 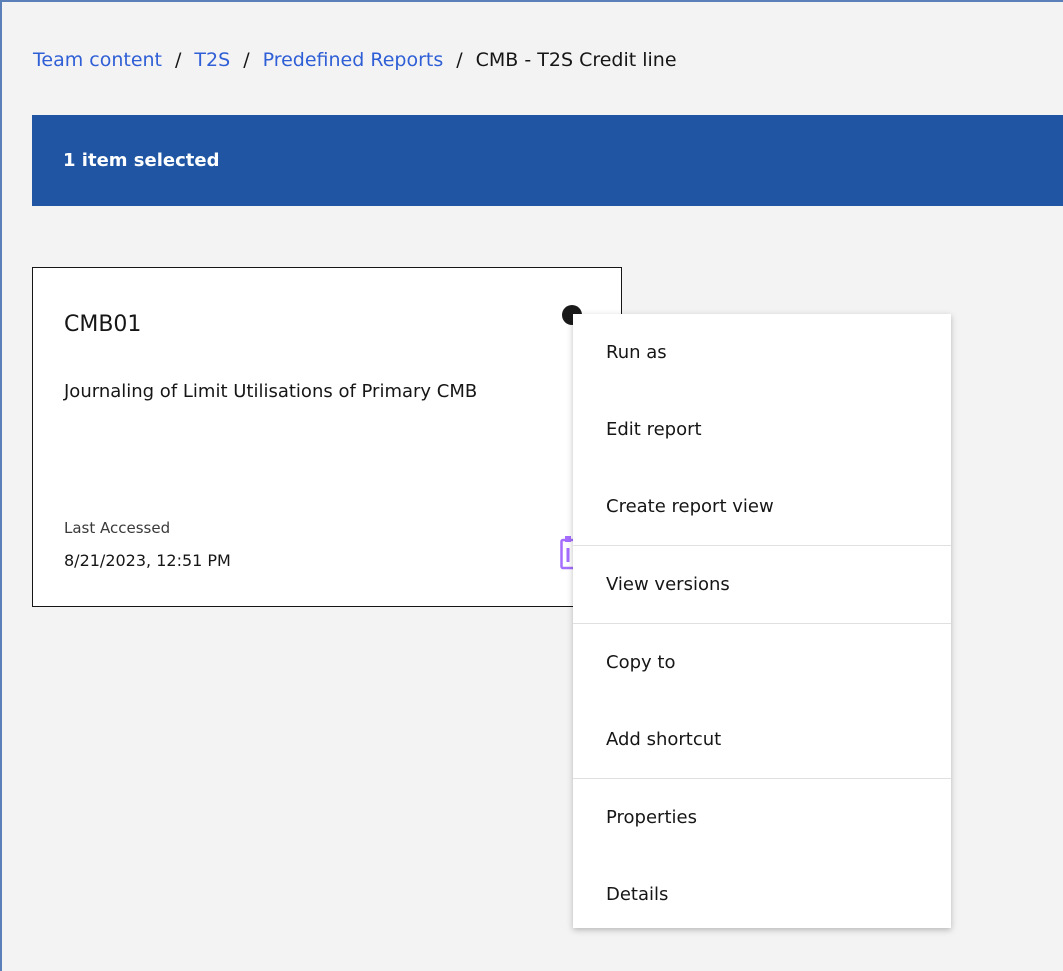 What do you see at coordinates (117, 528) in the screenshot?
I see `last-accessed-label: Last Accessed` at bounding box center [117, 528].